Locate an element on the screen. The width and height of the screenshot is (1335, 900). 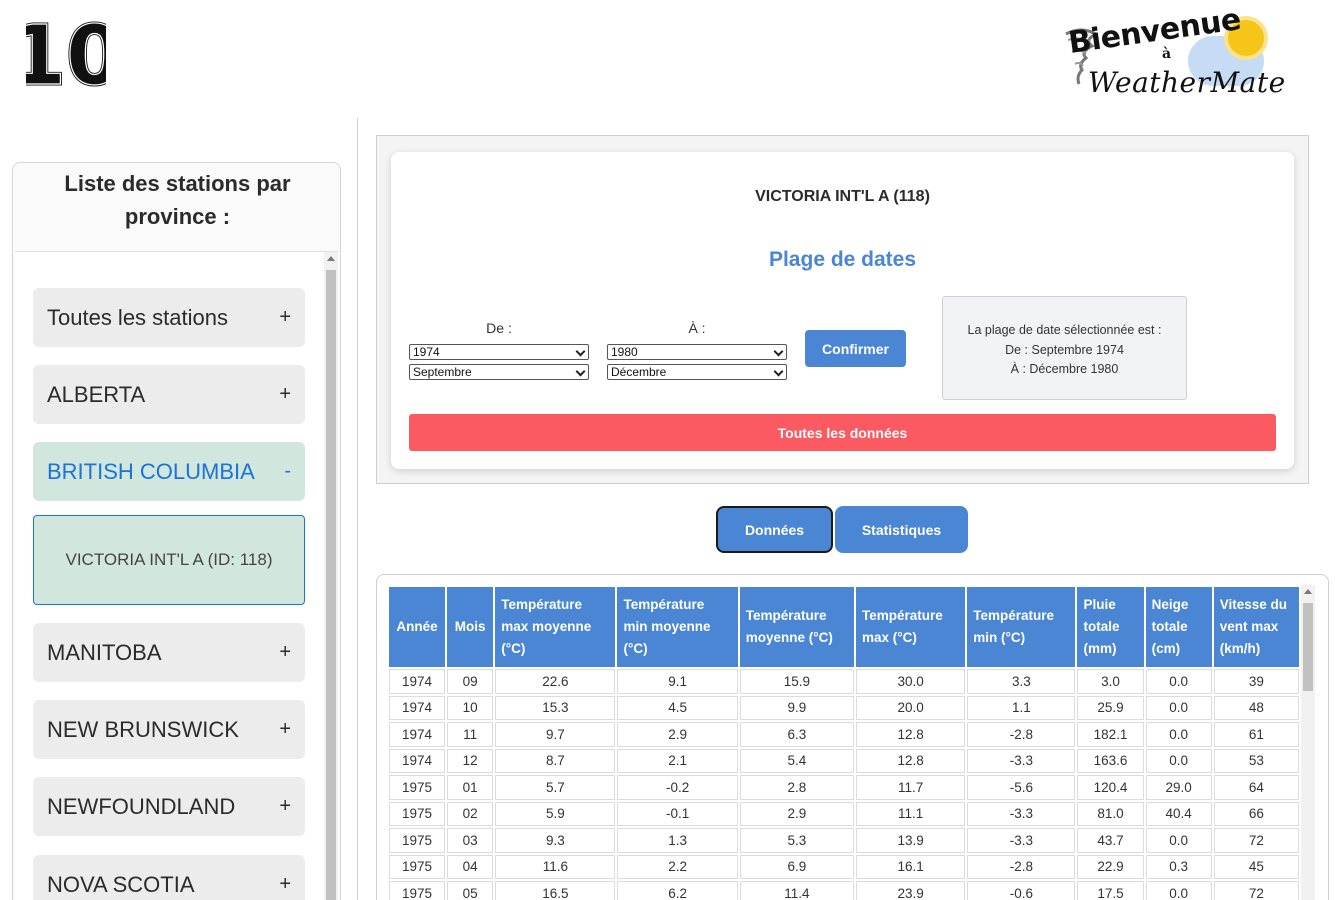
table-cell: 2.8 is located at coordinates (796, 787).